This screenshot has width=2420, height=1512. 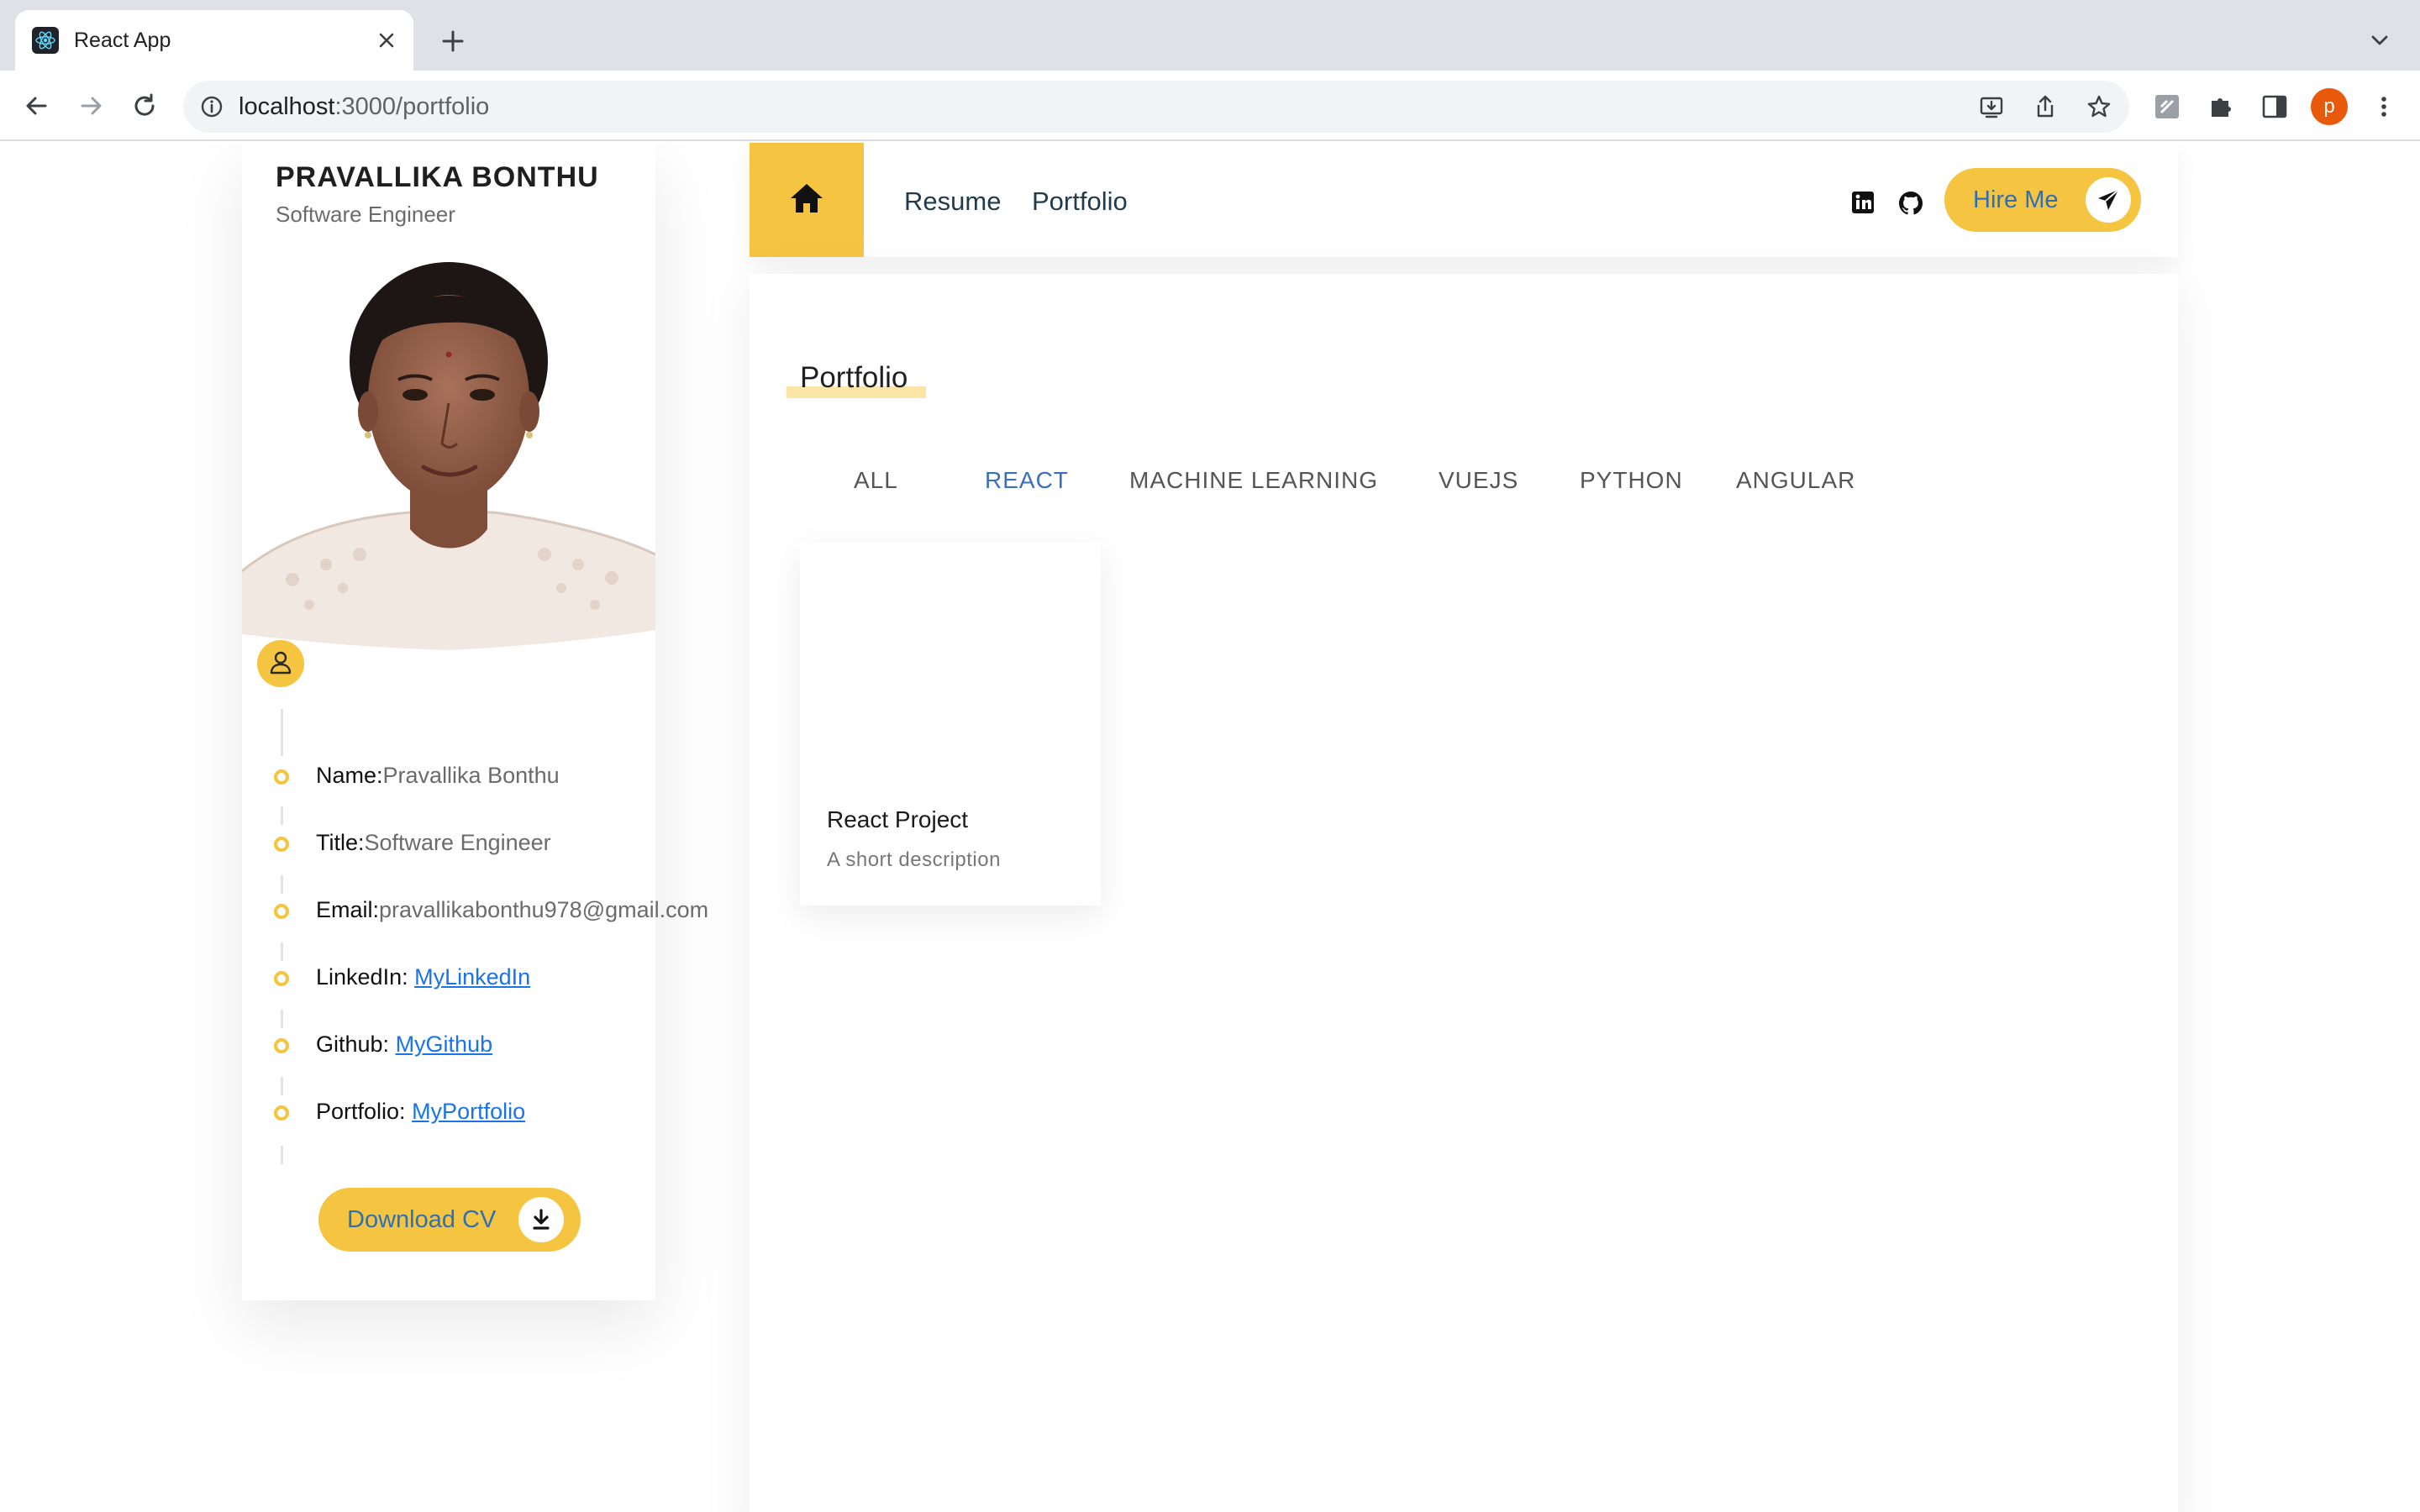 I want to click on linkedin-link: MyLinkedIn, so click(x=472, y=977).